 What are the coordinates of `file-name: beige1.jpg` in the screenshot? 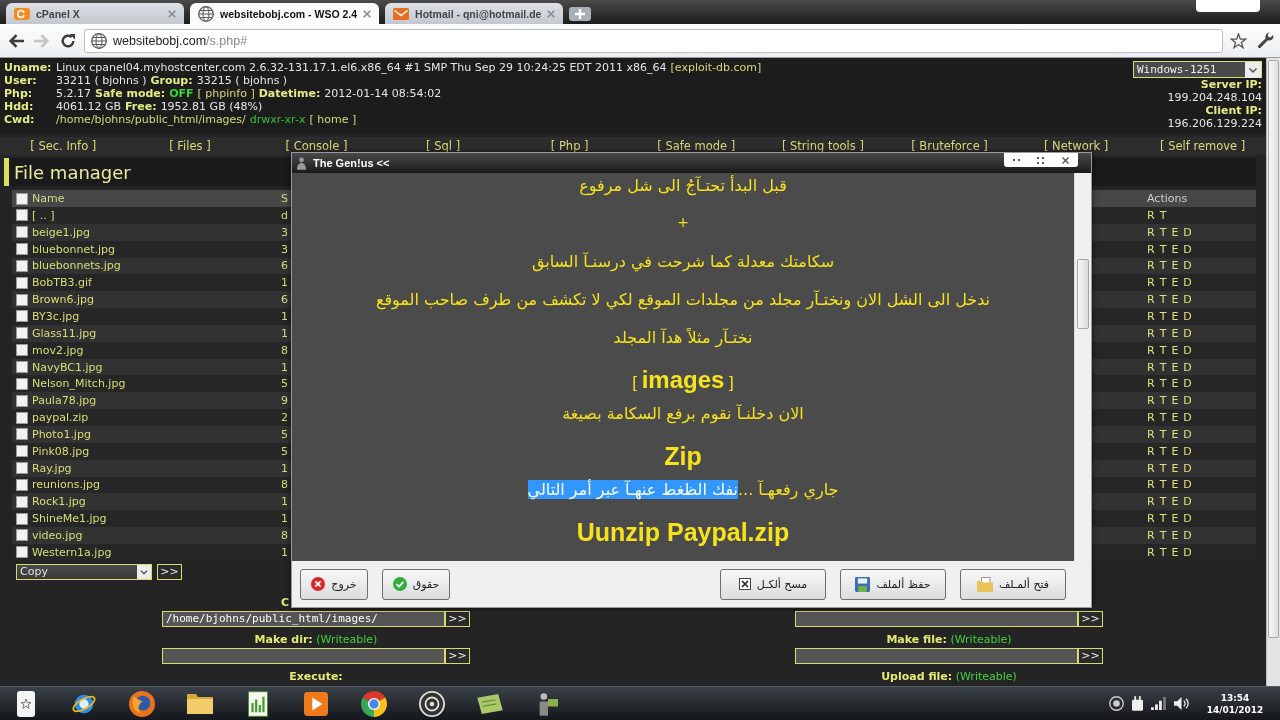 It's located at (61, 232).